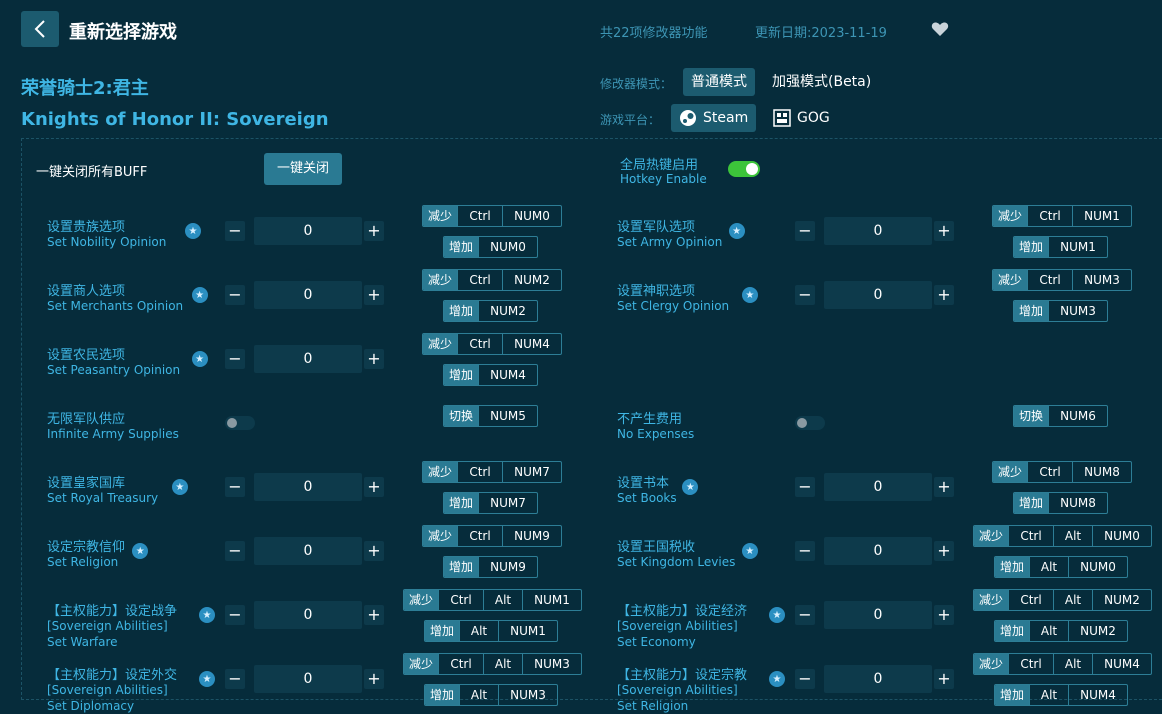 This screenshot has width=1162, height=714. I want to click on close-all-button: 一键关闭, so click(303, 169).